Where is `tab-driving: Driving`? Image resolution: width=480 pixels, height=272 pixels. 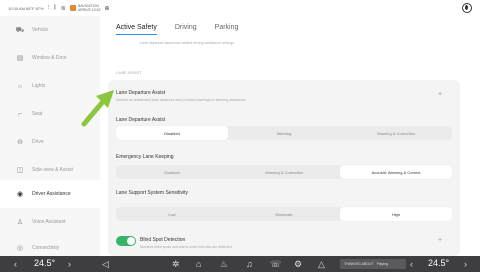
tab-driving: Driving is located at coordinates (186, 29).